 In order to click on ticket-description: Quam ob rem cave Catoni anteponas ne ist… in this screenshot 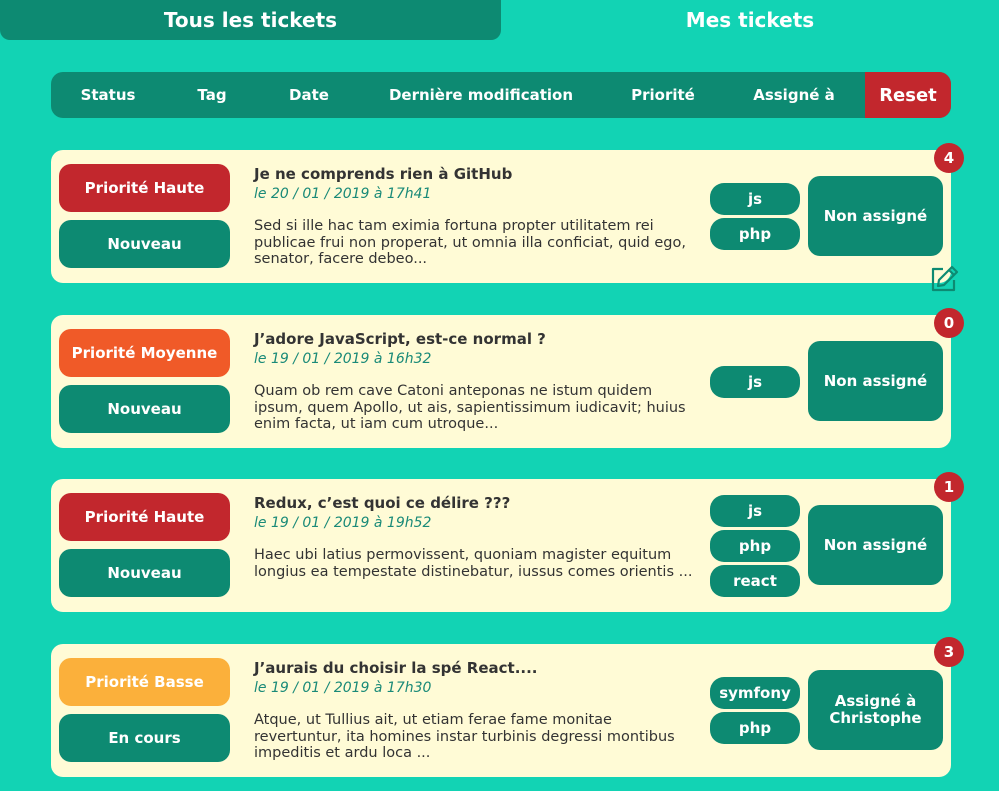, I will do `click(470, 407)`.